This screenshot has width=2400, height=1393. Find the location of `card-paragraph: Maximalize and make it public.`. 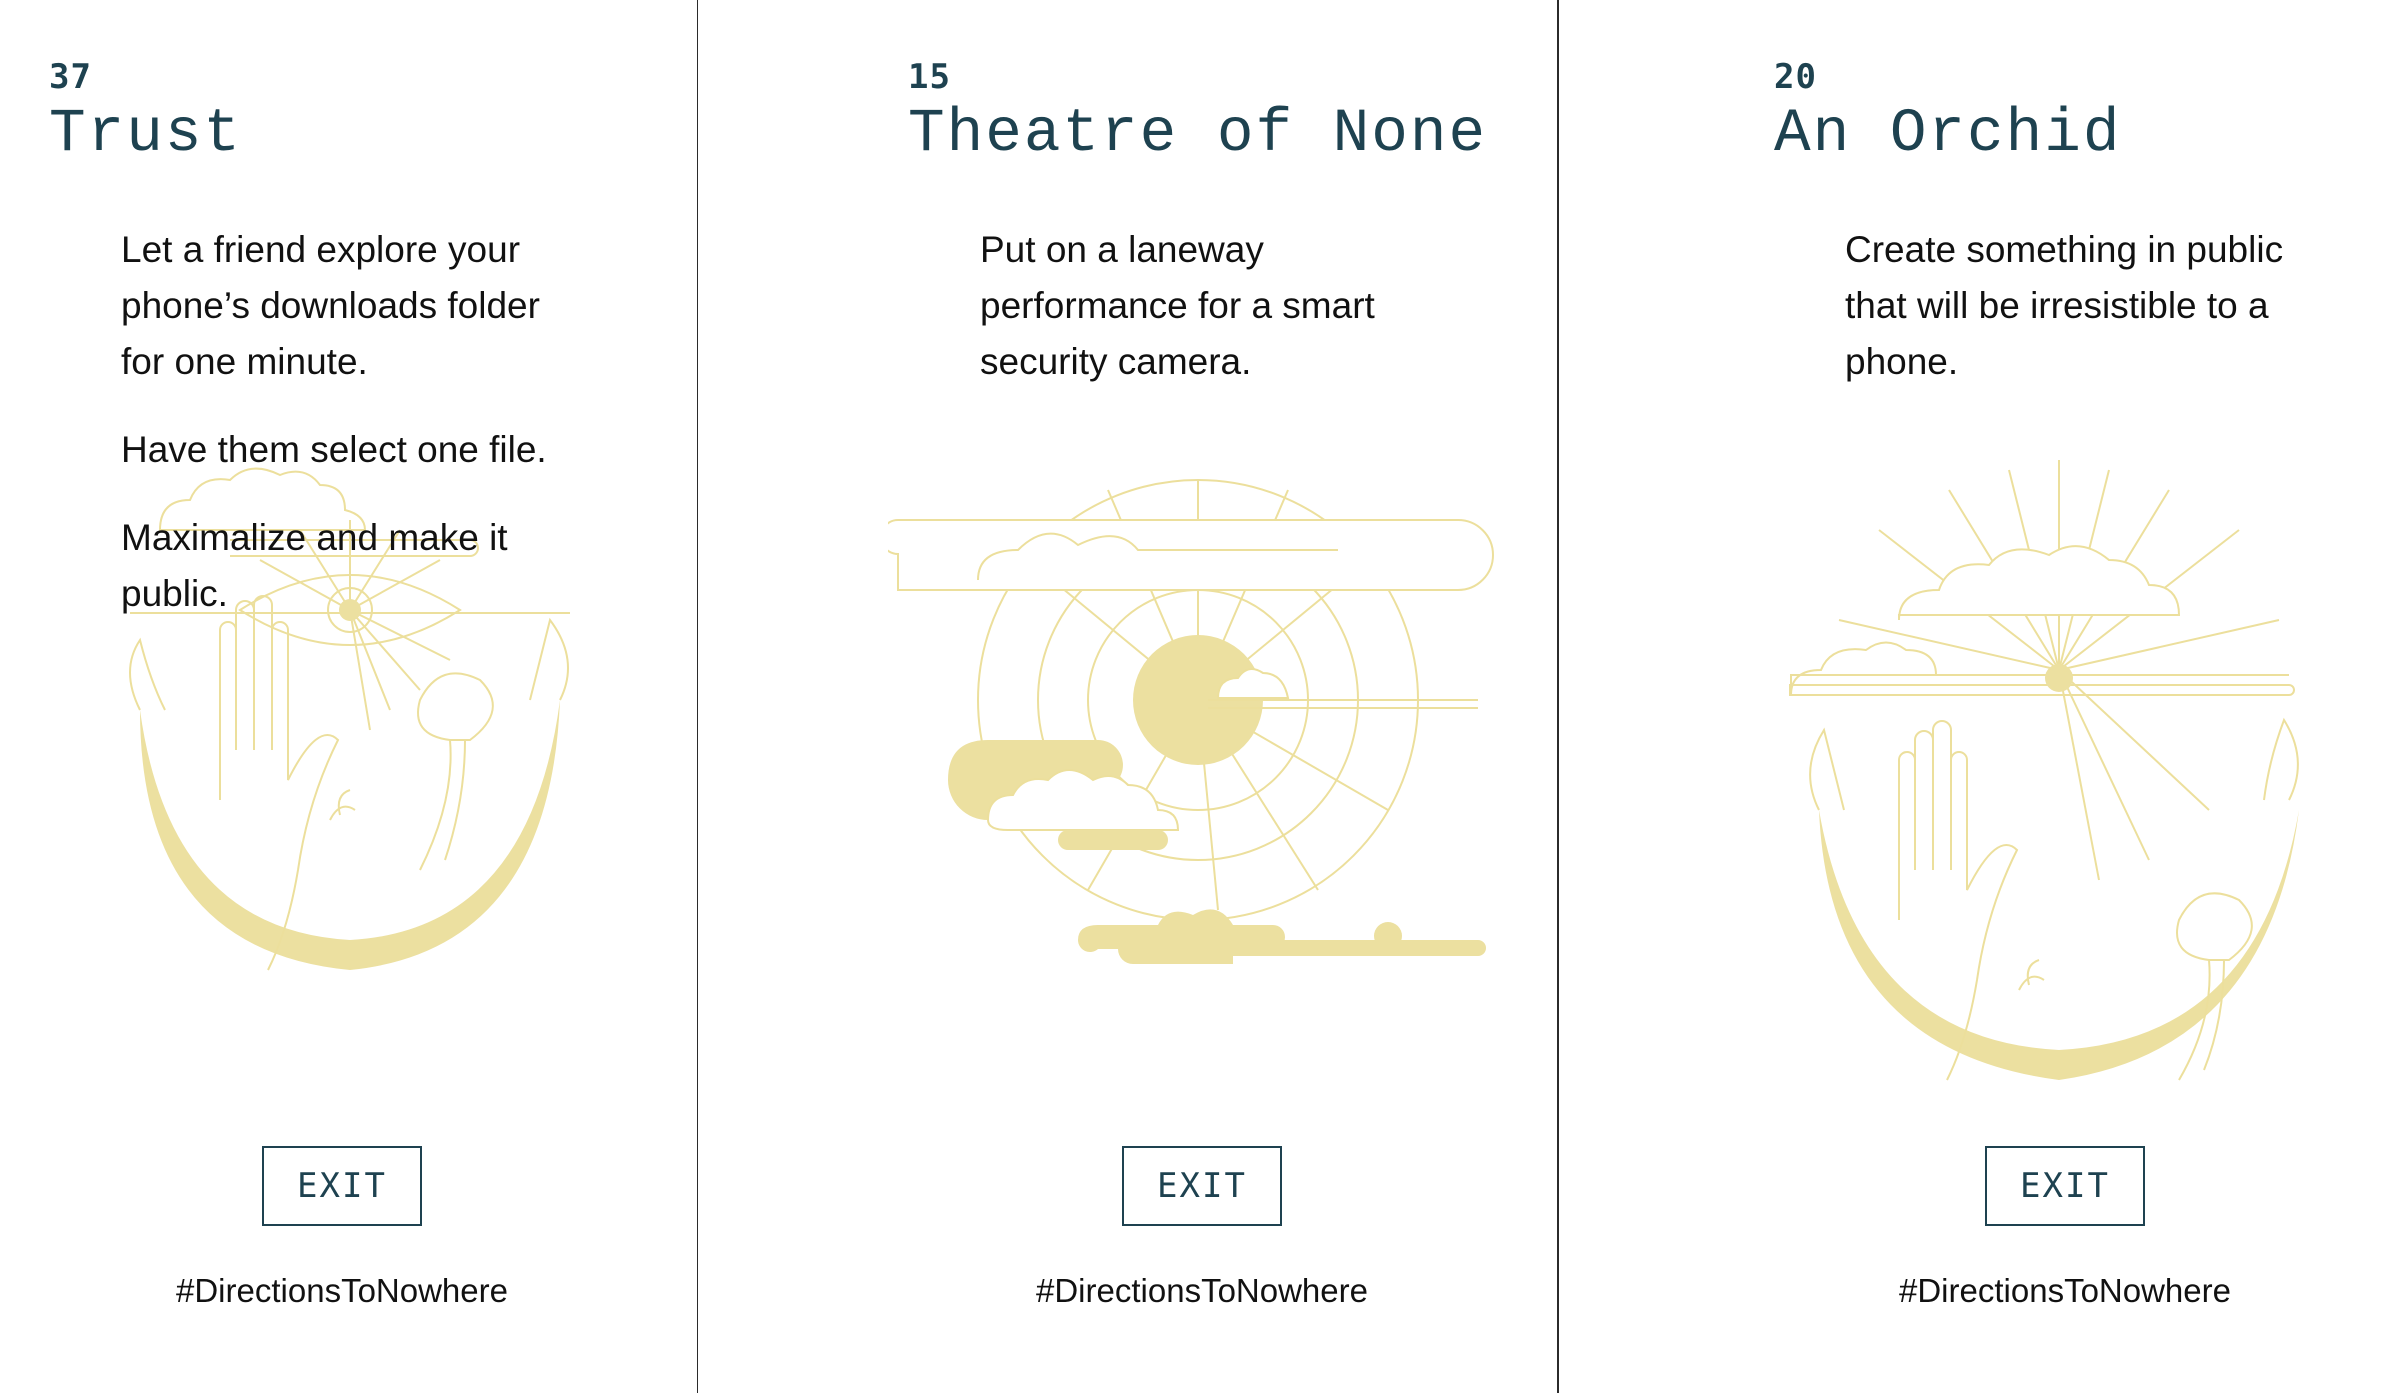

card-paragraph: Maximalize and make it public. is located at coordinates (314, 565).